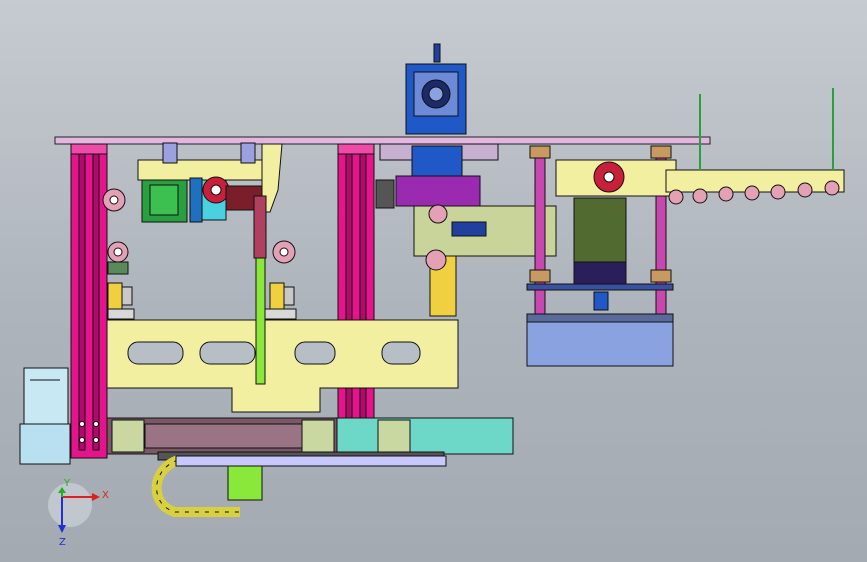 Image resolution: width=867 pixels, height=562 pixels. I want to click on left-vertical-column, so click(89, 301).